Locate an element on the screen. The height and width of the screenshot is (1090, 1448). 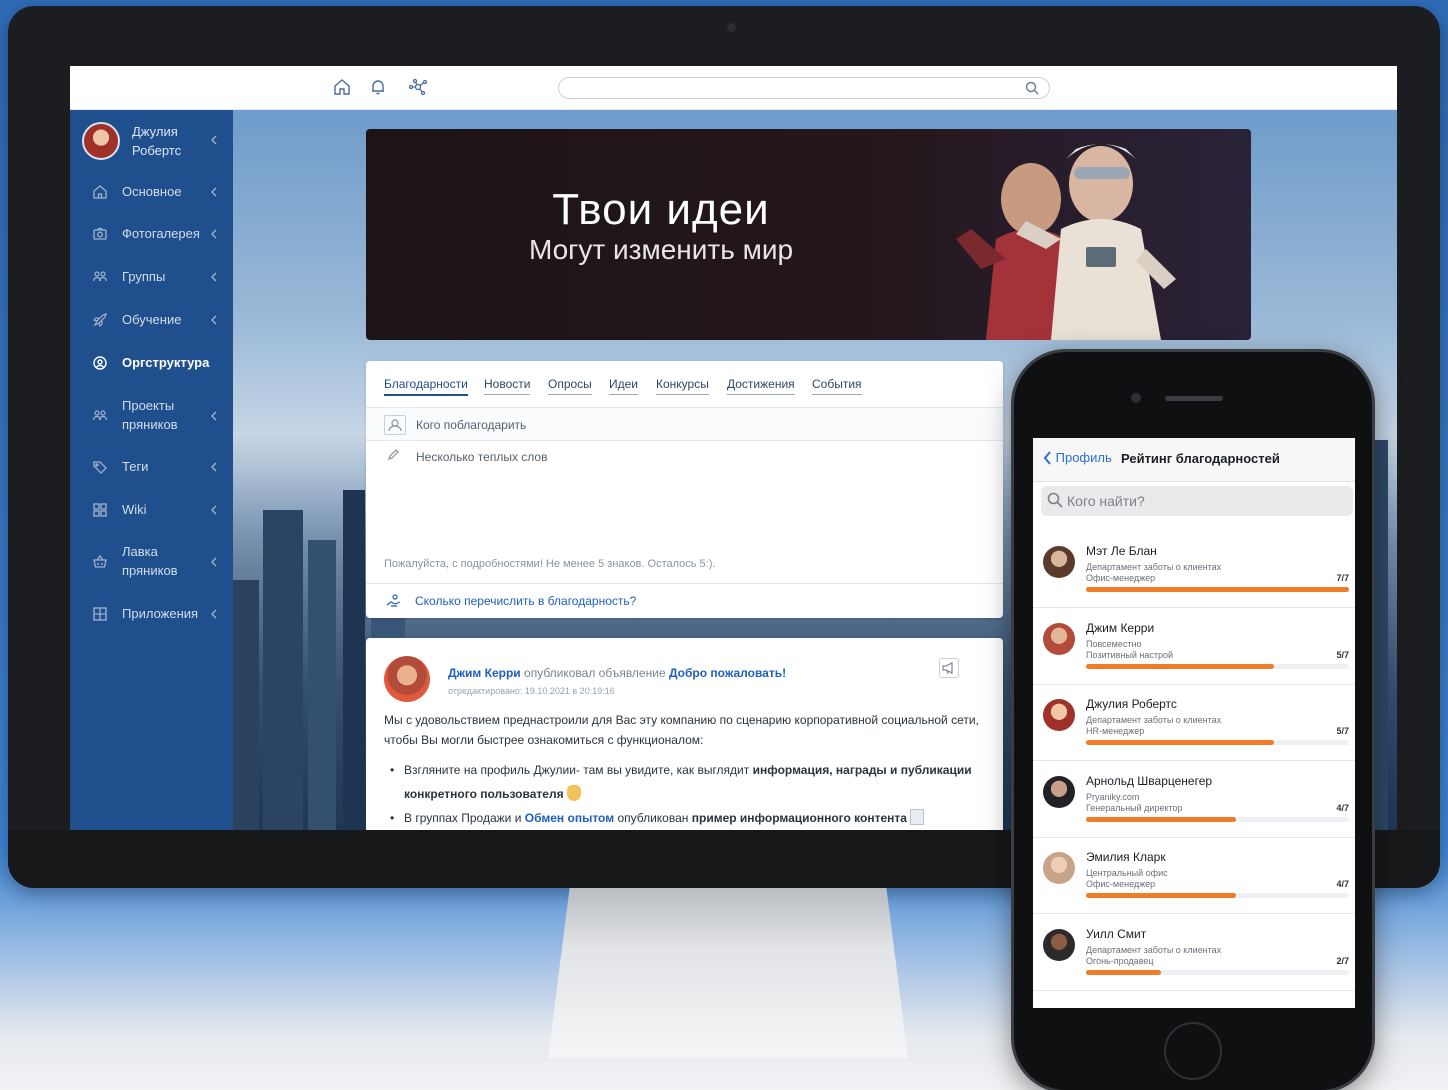
sidebar-item-shop: Лавка пряников is located at coordinates (151, 562).